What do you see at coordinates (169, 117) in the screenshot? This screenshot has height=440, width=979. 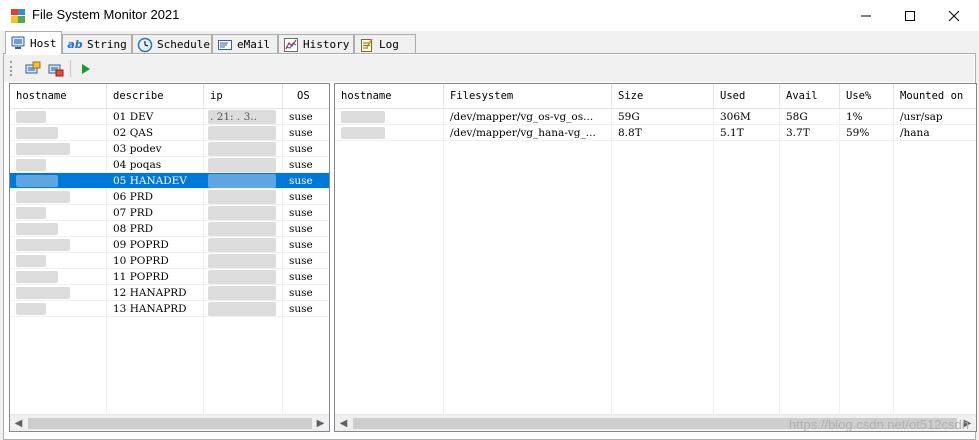 I see `host-row: 01 DEV . 21: . 3.. suse` at bounding box center [169, 117].